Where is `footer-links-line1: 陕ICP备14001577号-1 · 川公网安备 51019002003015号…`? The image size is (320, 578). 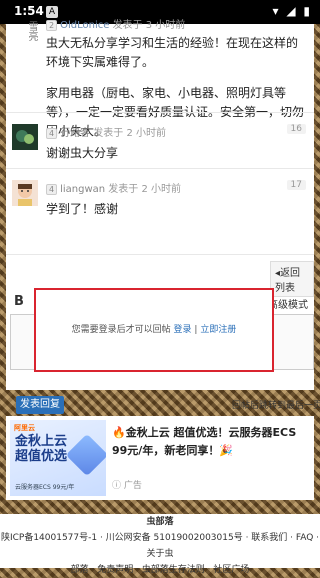 footer-links-line1: 陕ICP备14001577号-1 · 川公网安备 51019002003015号… is located at coordinates (160, 546).